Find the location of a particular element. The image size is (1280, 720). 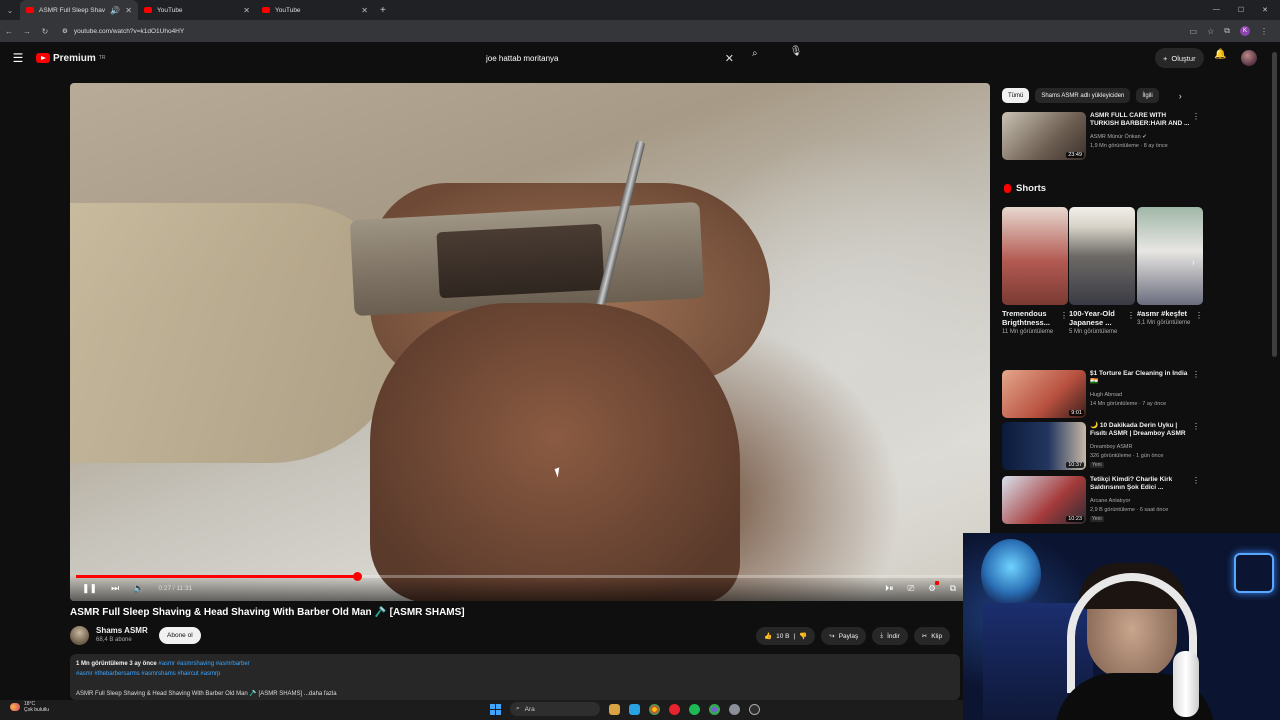

video-thumbnail: 9:01 is located at coordinates (1044, 394).